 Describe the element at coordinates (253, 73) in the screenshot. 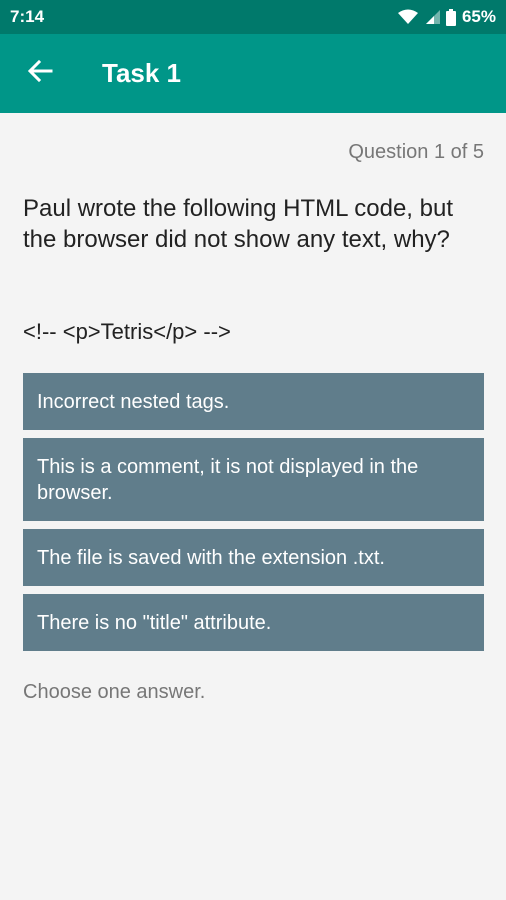

I see `app-bar: Task 1` at that location.